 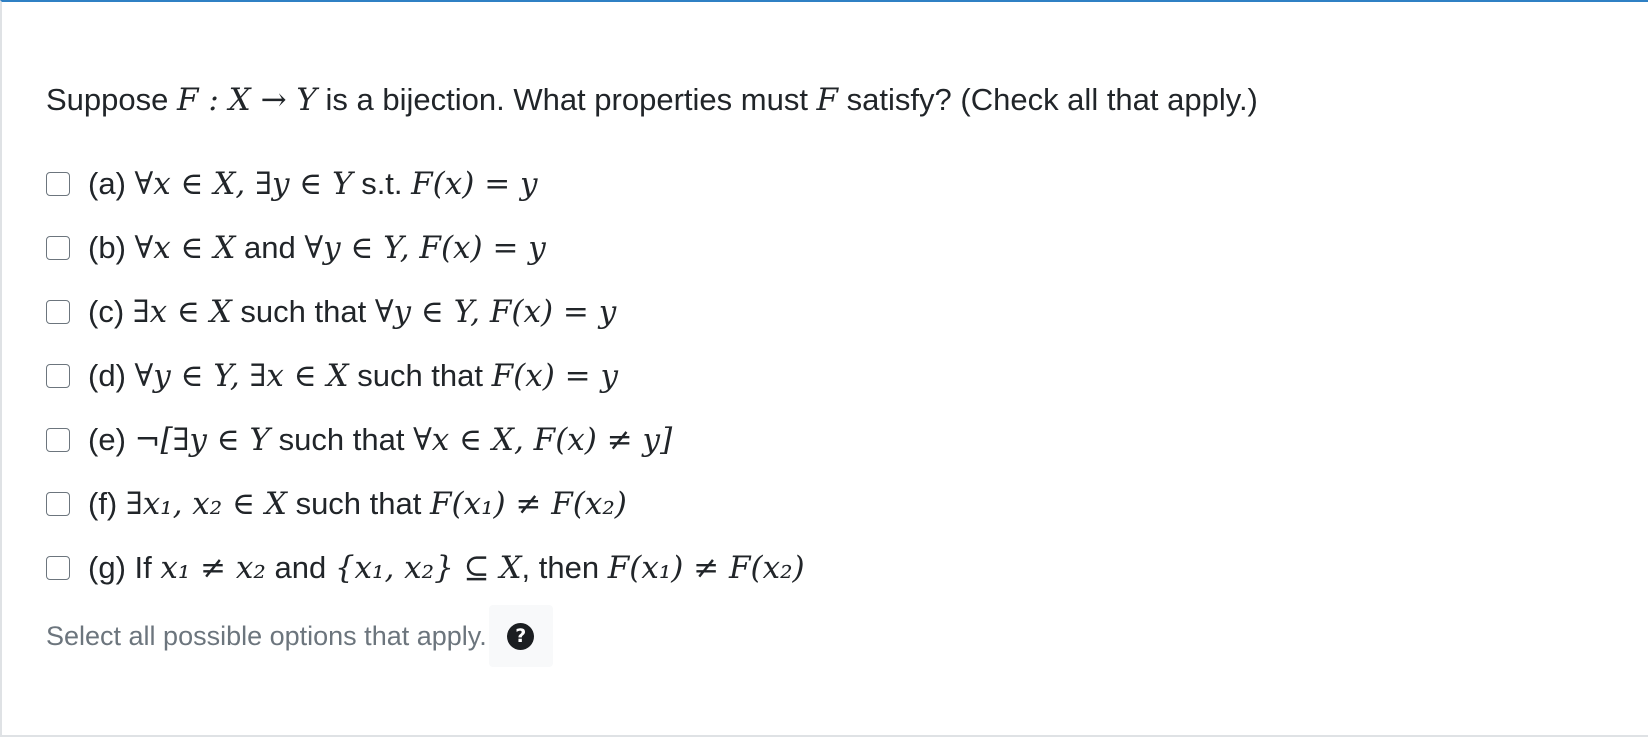 What do you see at coordinates (58, 376) in the screenshot?
I see `checkbox-d` at bounding box center [58, 376].